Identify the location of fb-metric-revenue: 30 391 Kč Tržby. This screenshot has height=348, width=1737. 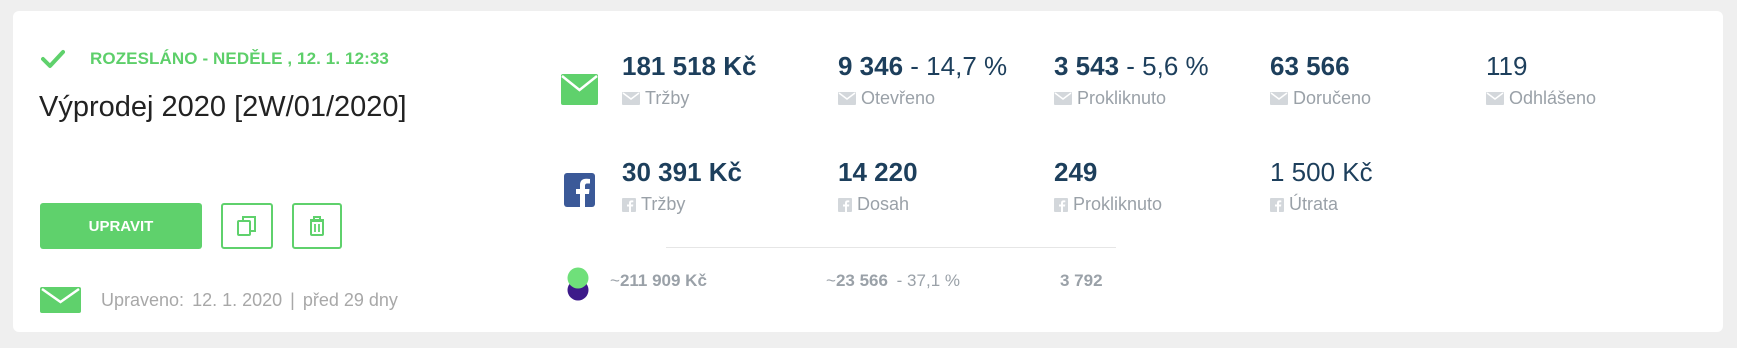
(682, 186).